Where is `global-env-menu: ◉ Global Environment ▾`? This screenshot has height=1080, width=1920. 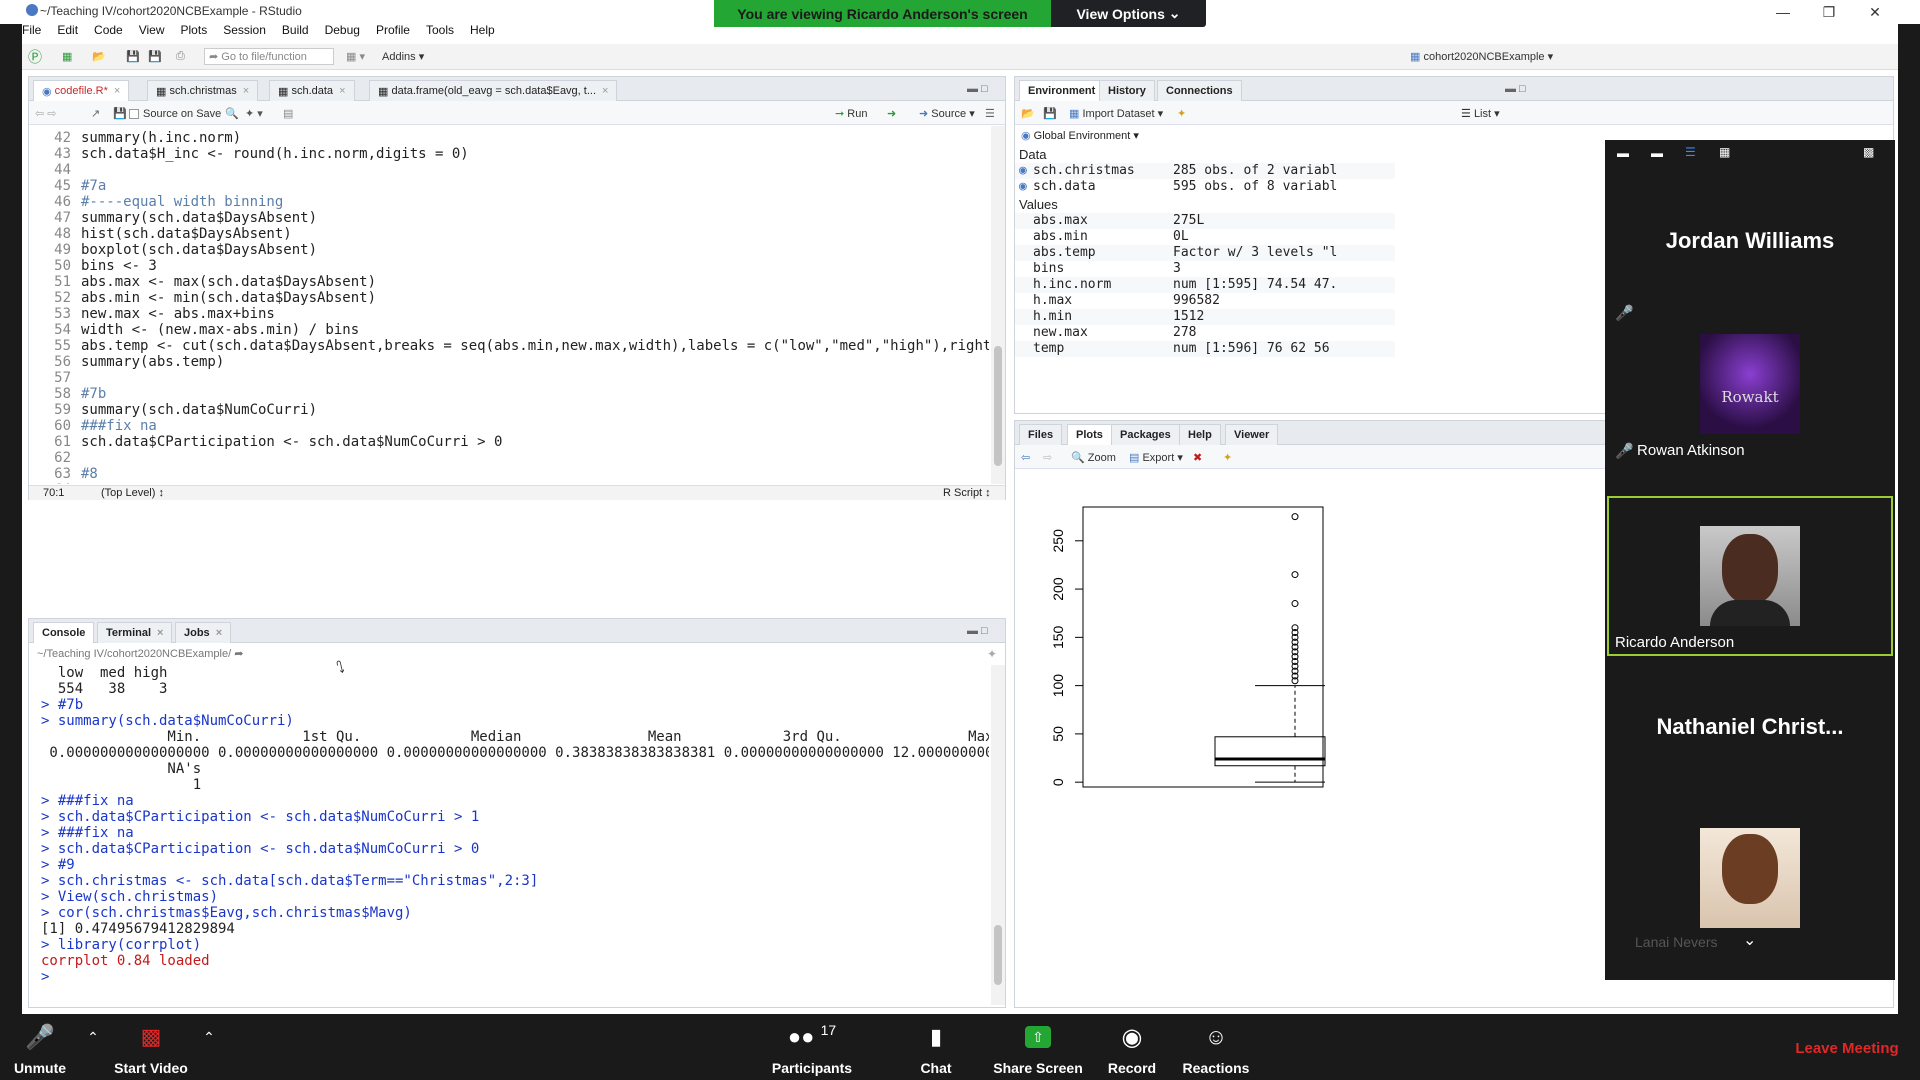
global-env-menu: ◉ Global Environment ▾ is located at coordinates (1165, 136).